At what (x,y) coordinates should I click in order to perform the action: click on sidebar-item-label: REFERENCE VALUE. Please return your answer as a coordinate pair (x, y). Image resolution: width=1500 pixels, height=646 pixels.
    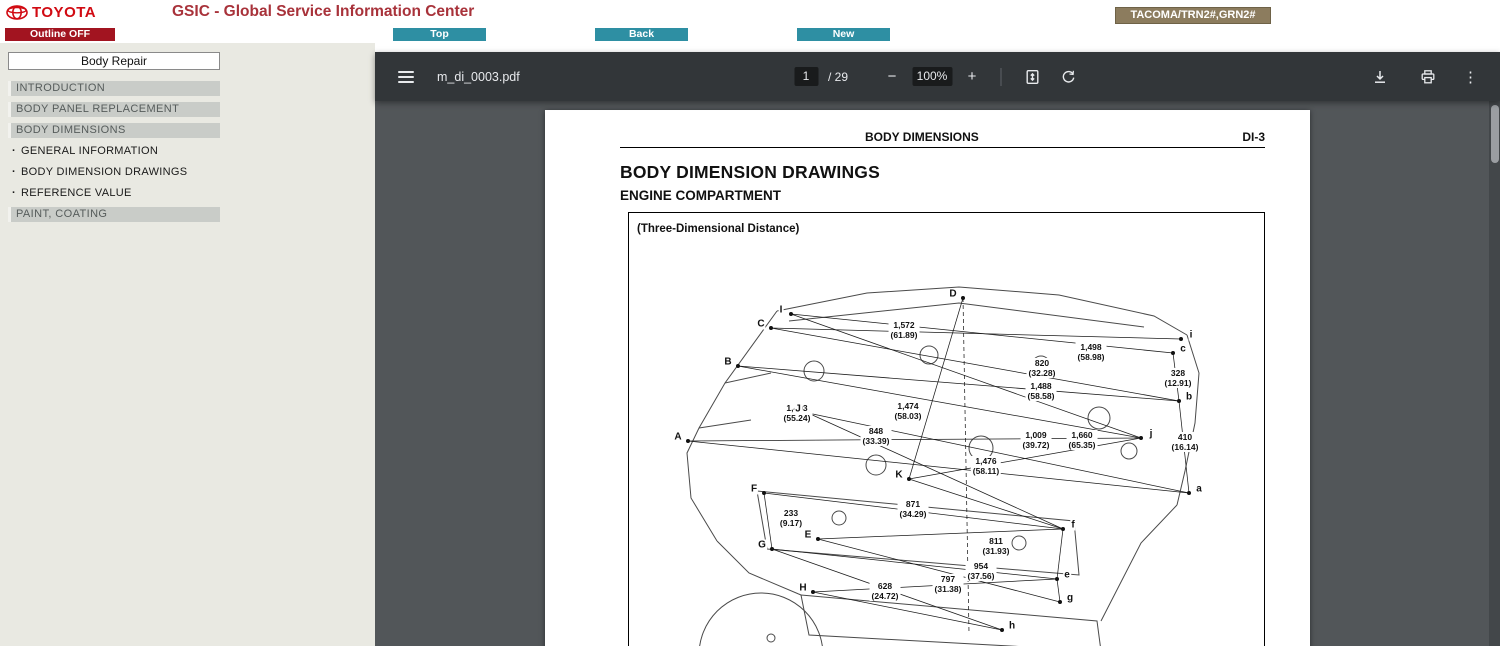
    Looking at the image, I should click on (76, 193).